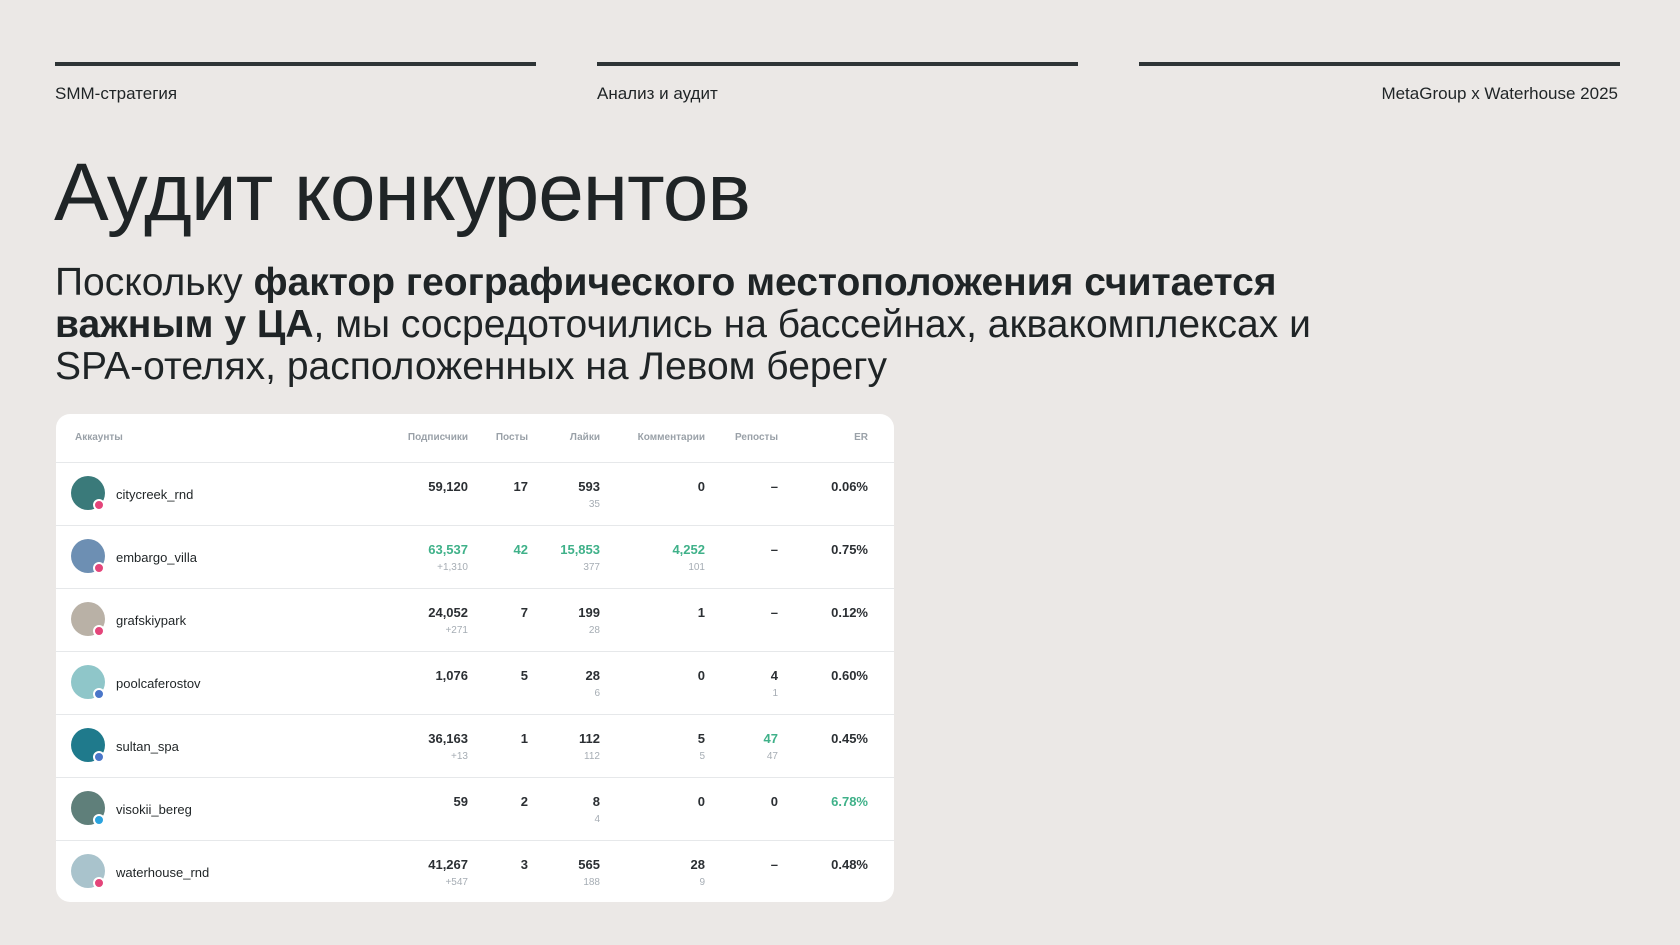 The width and height of the screenshot is (1680, 945). I want to click on likes-value: 15,853, so click(580, 549).